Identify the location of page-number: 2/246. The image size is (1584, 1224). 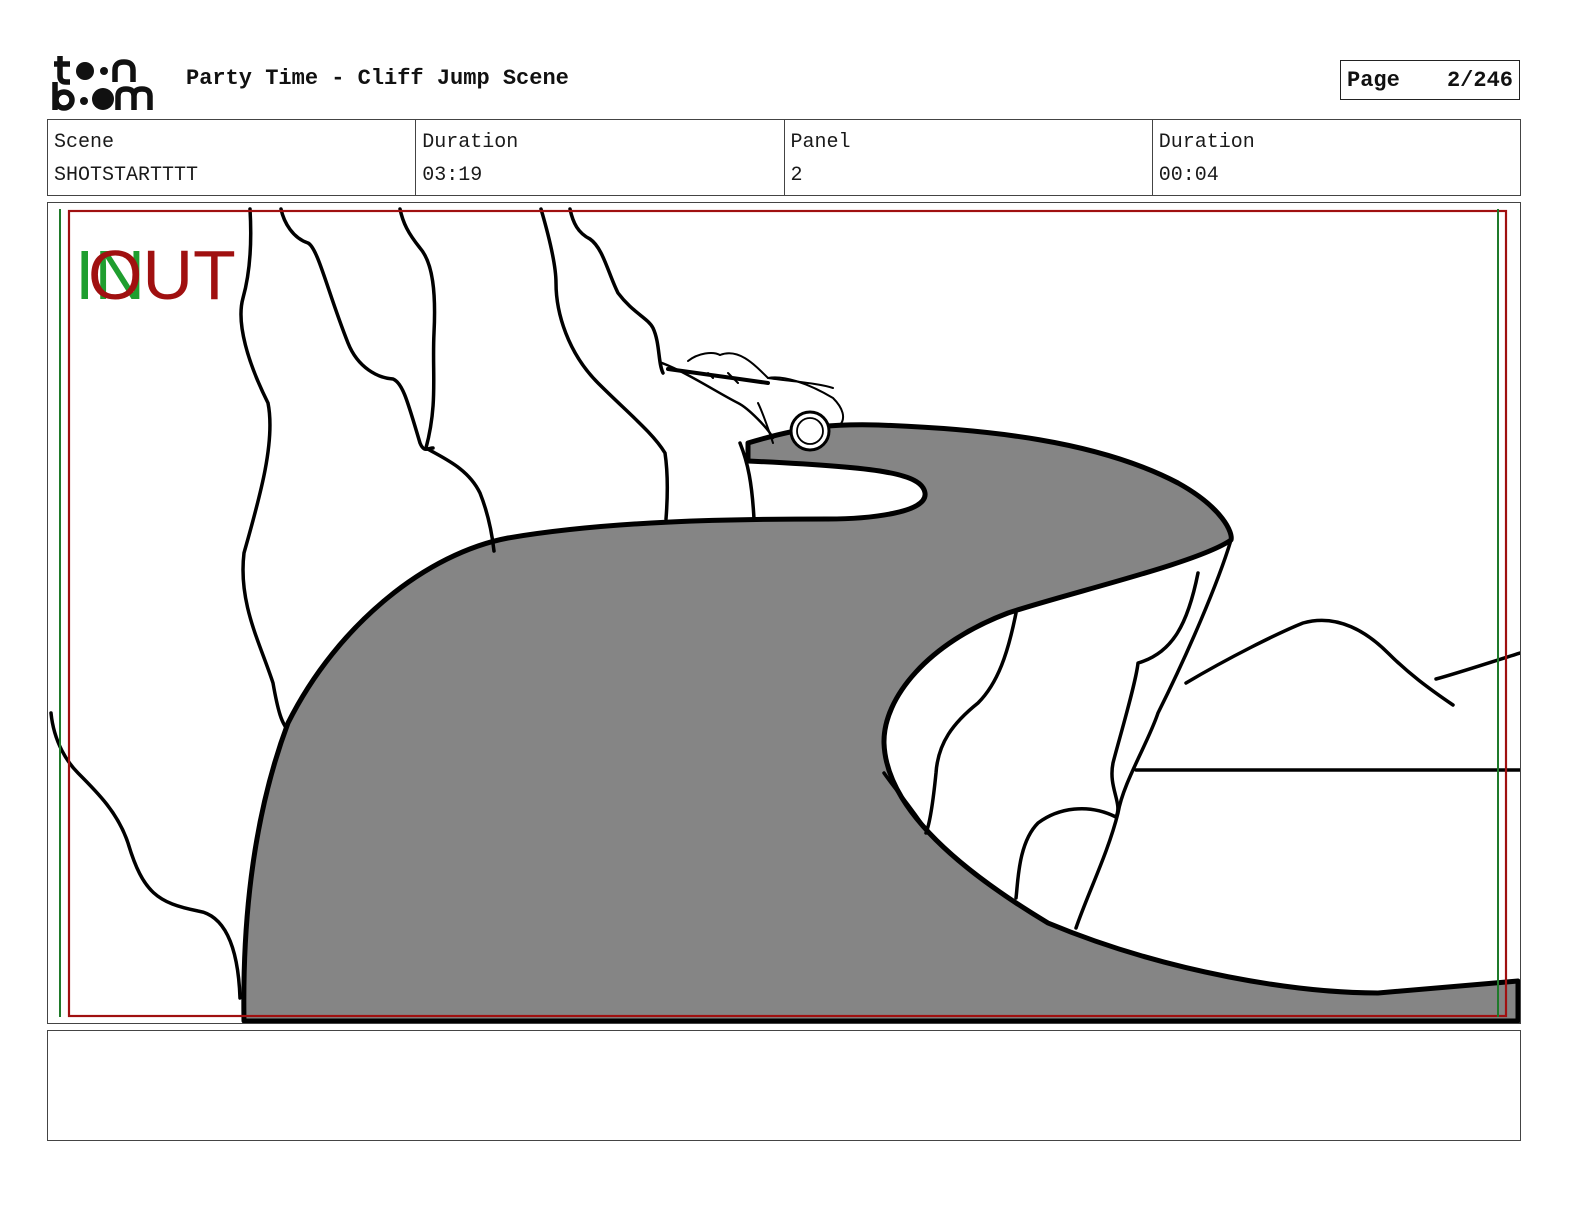
(1479, 80).